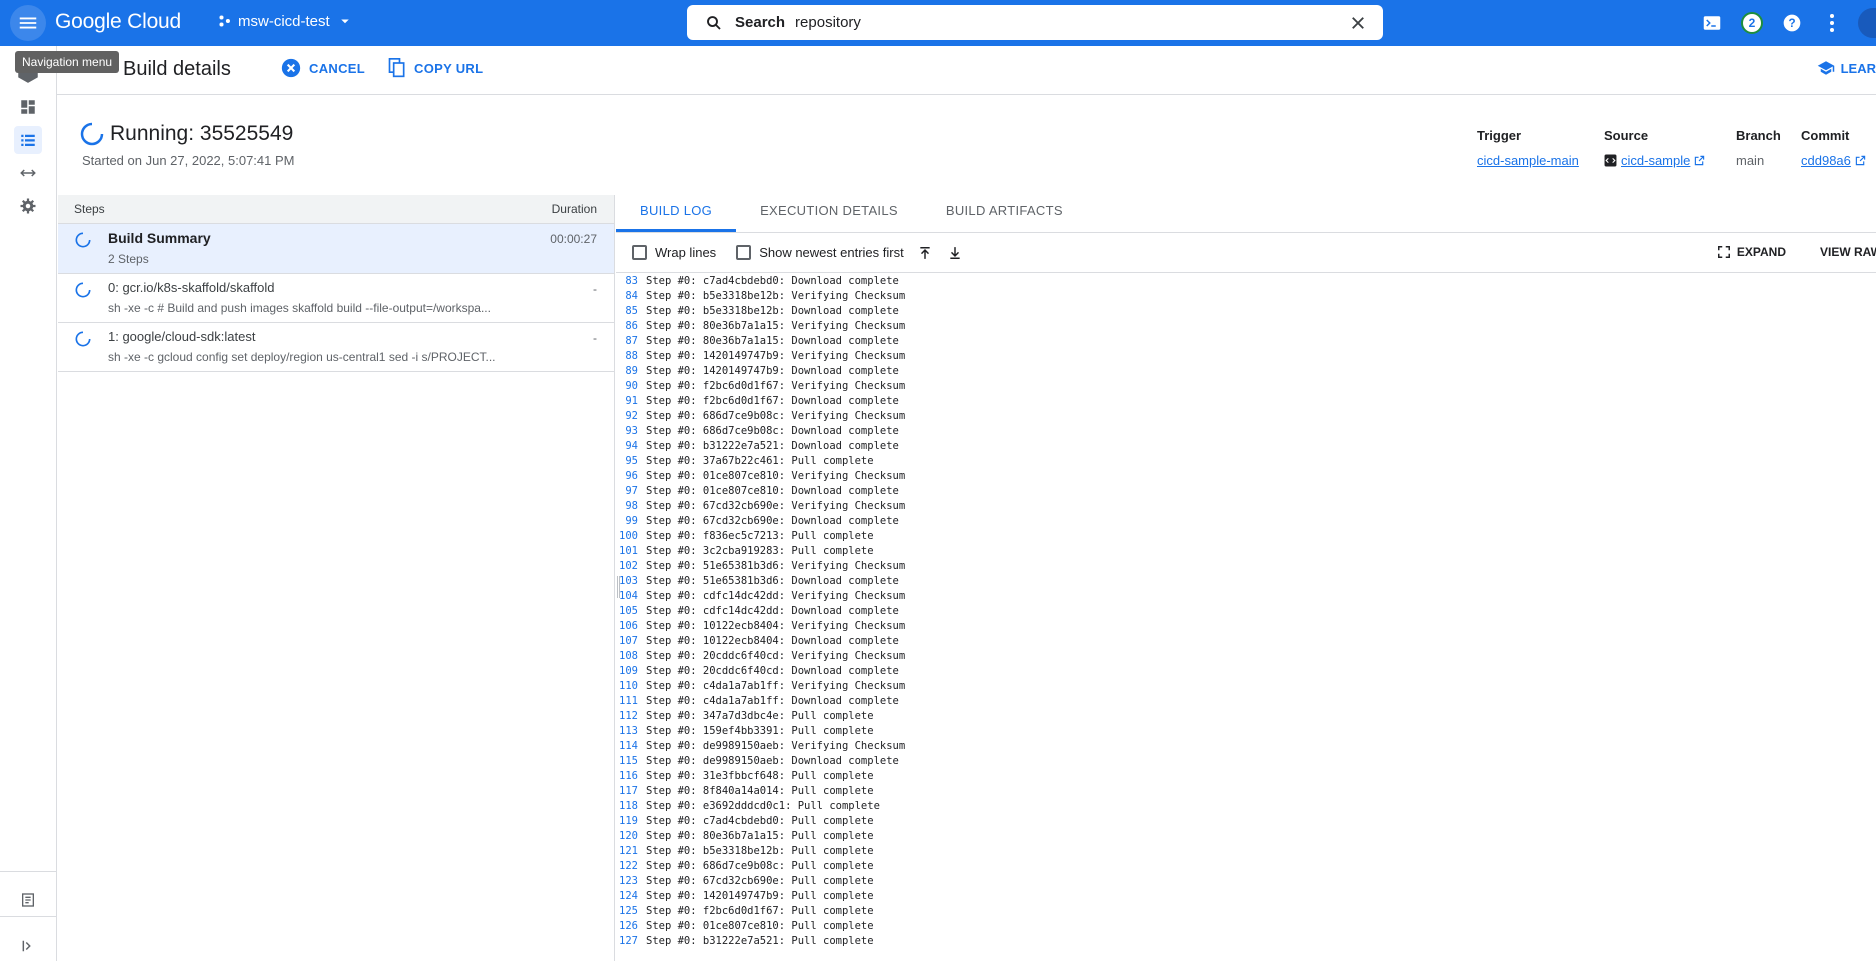 The height and width of the screenshot is (961, 1876). Describe the element at coordinates (1867, 23) in the screenshot. I see `avatar` at that location.